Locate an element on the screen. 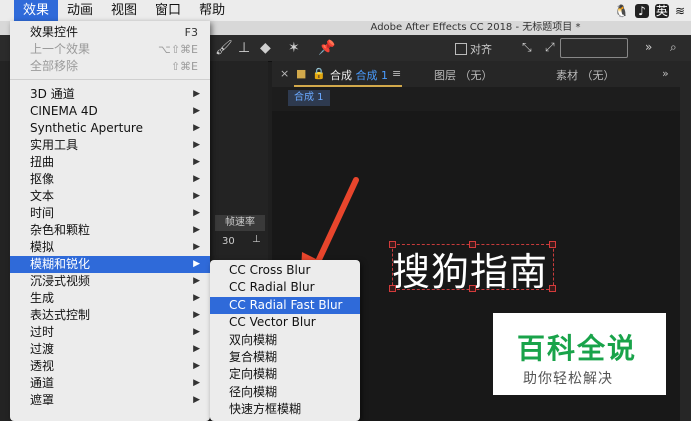 The height and width of the screenshot is (421, 691). effects-menu-item-label: 沉浸式视频 is located at coordinates (60, 281).